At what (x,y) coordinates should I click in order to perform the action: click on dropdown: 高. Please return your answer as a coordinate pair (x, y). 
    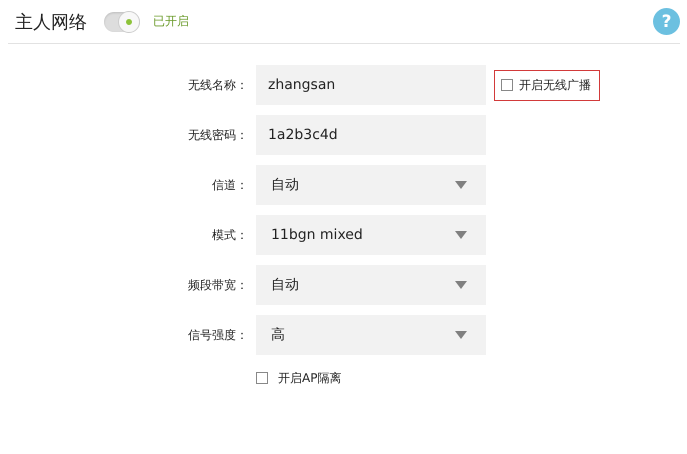
    Looking at the image, I should click on (371, 335).